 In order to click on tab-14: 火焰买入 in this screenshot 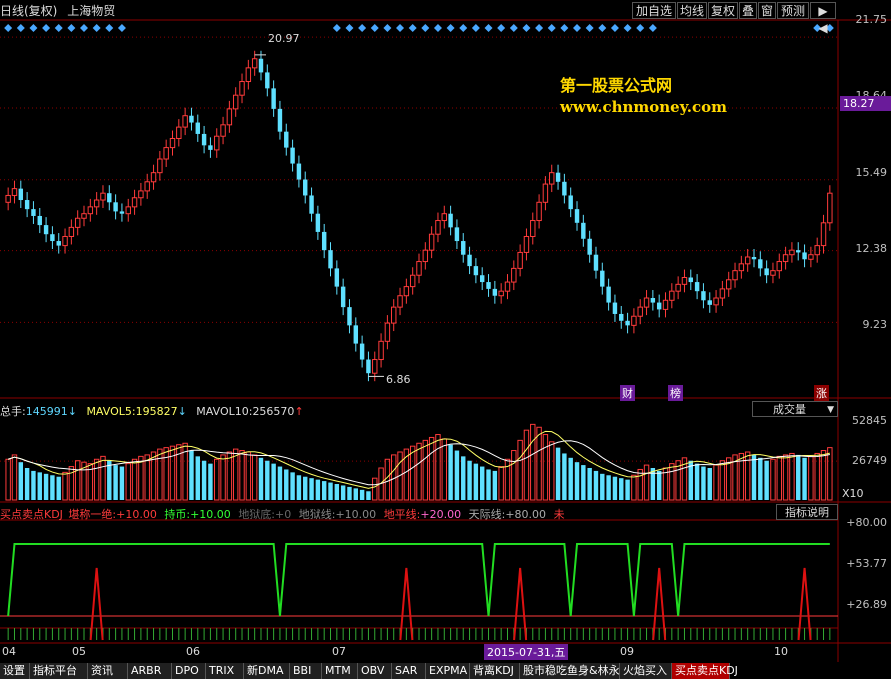, I will do `click(646, 671)`.